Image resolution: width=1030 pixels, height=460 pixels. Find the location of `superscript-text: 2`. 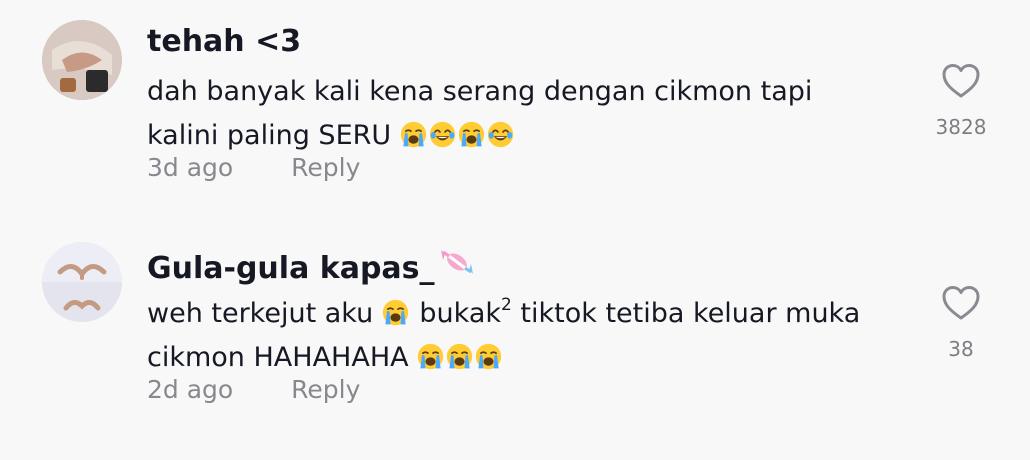

superscript-text: 2 is located at coordinates (506, 305).